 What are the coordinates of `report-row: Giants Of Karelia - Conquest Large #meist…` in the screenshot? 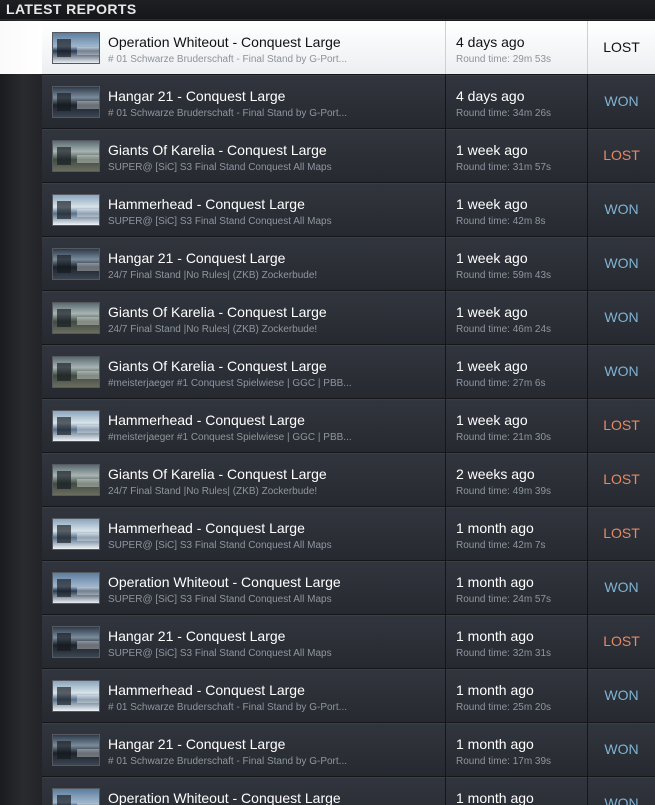 It's located at (327, 372).